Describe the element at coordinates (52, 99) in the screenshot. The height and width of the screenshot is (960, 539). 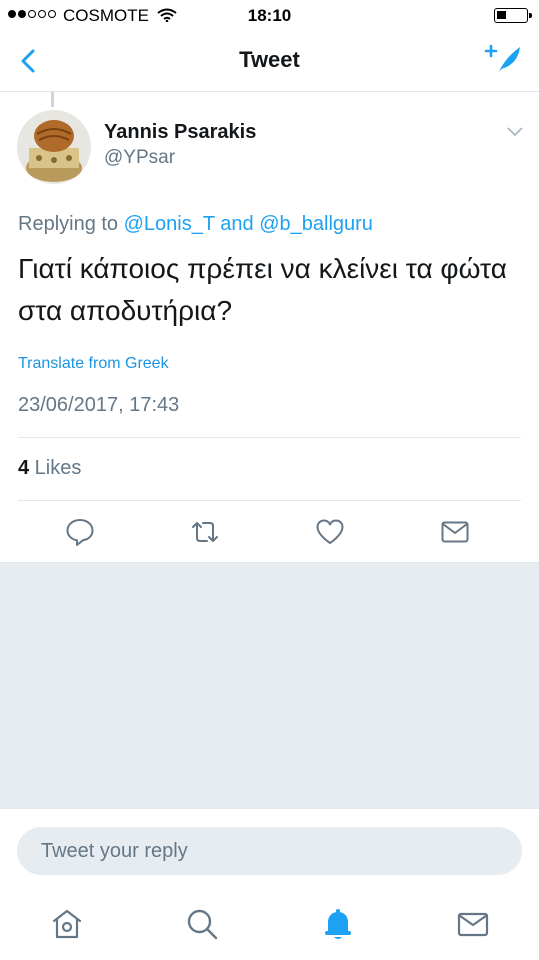
I see `thread-connector-line` at that location.